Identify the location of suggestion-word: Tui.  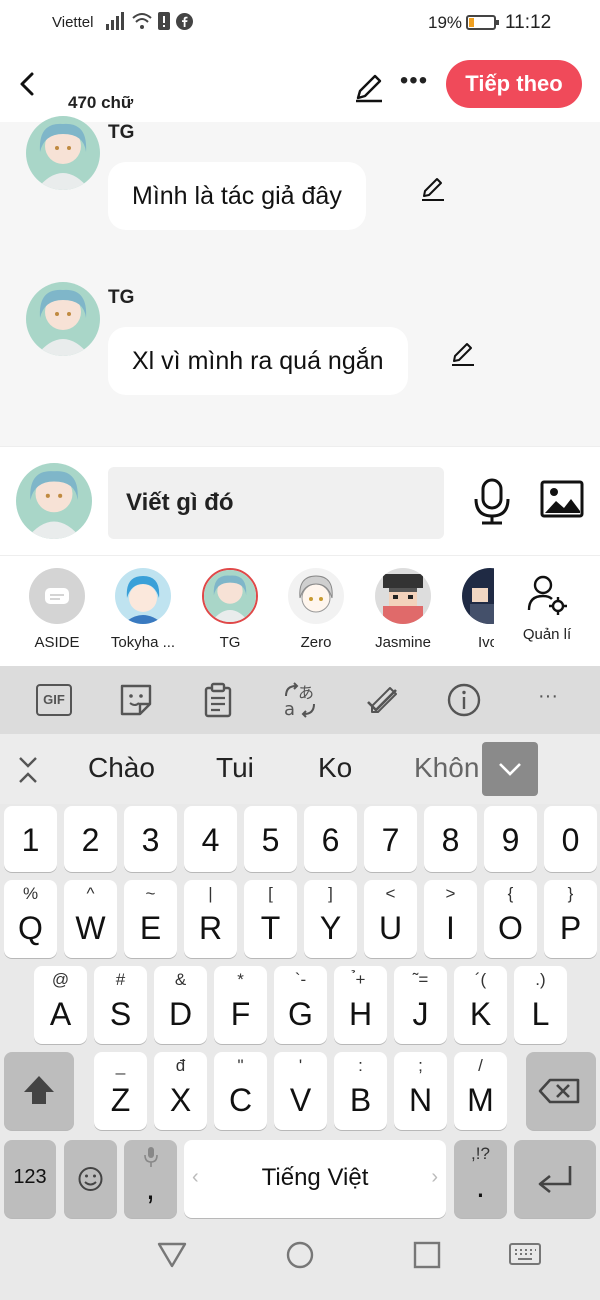
(235, 768).